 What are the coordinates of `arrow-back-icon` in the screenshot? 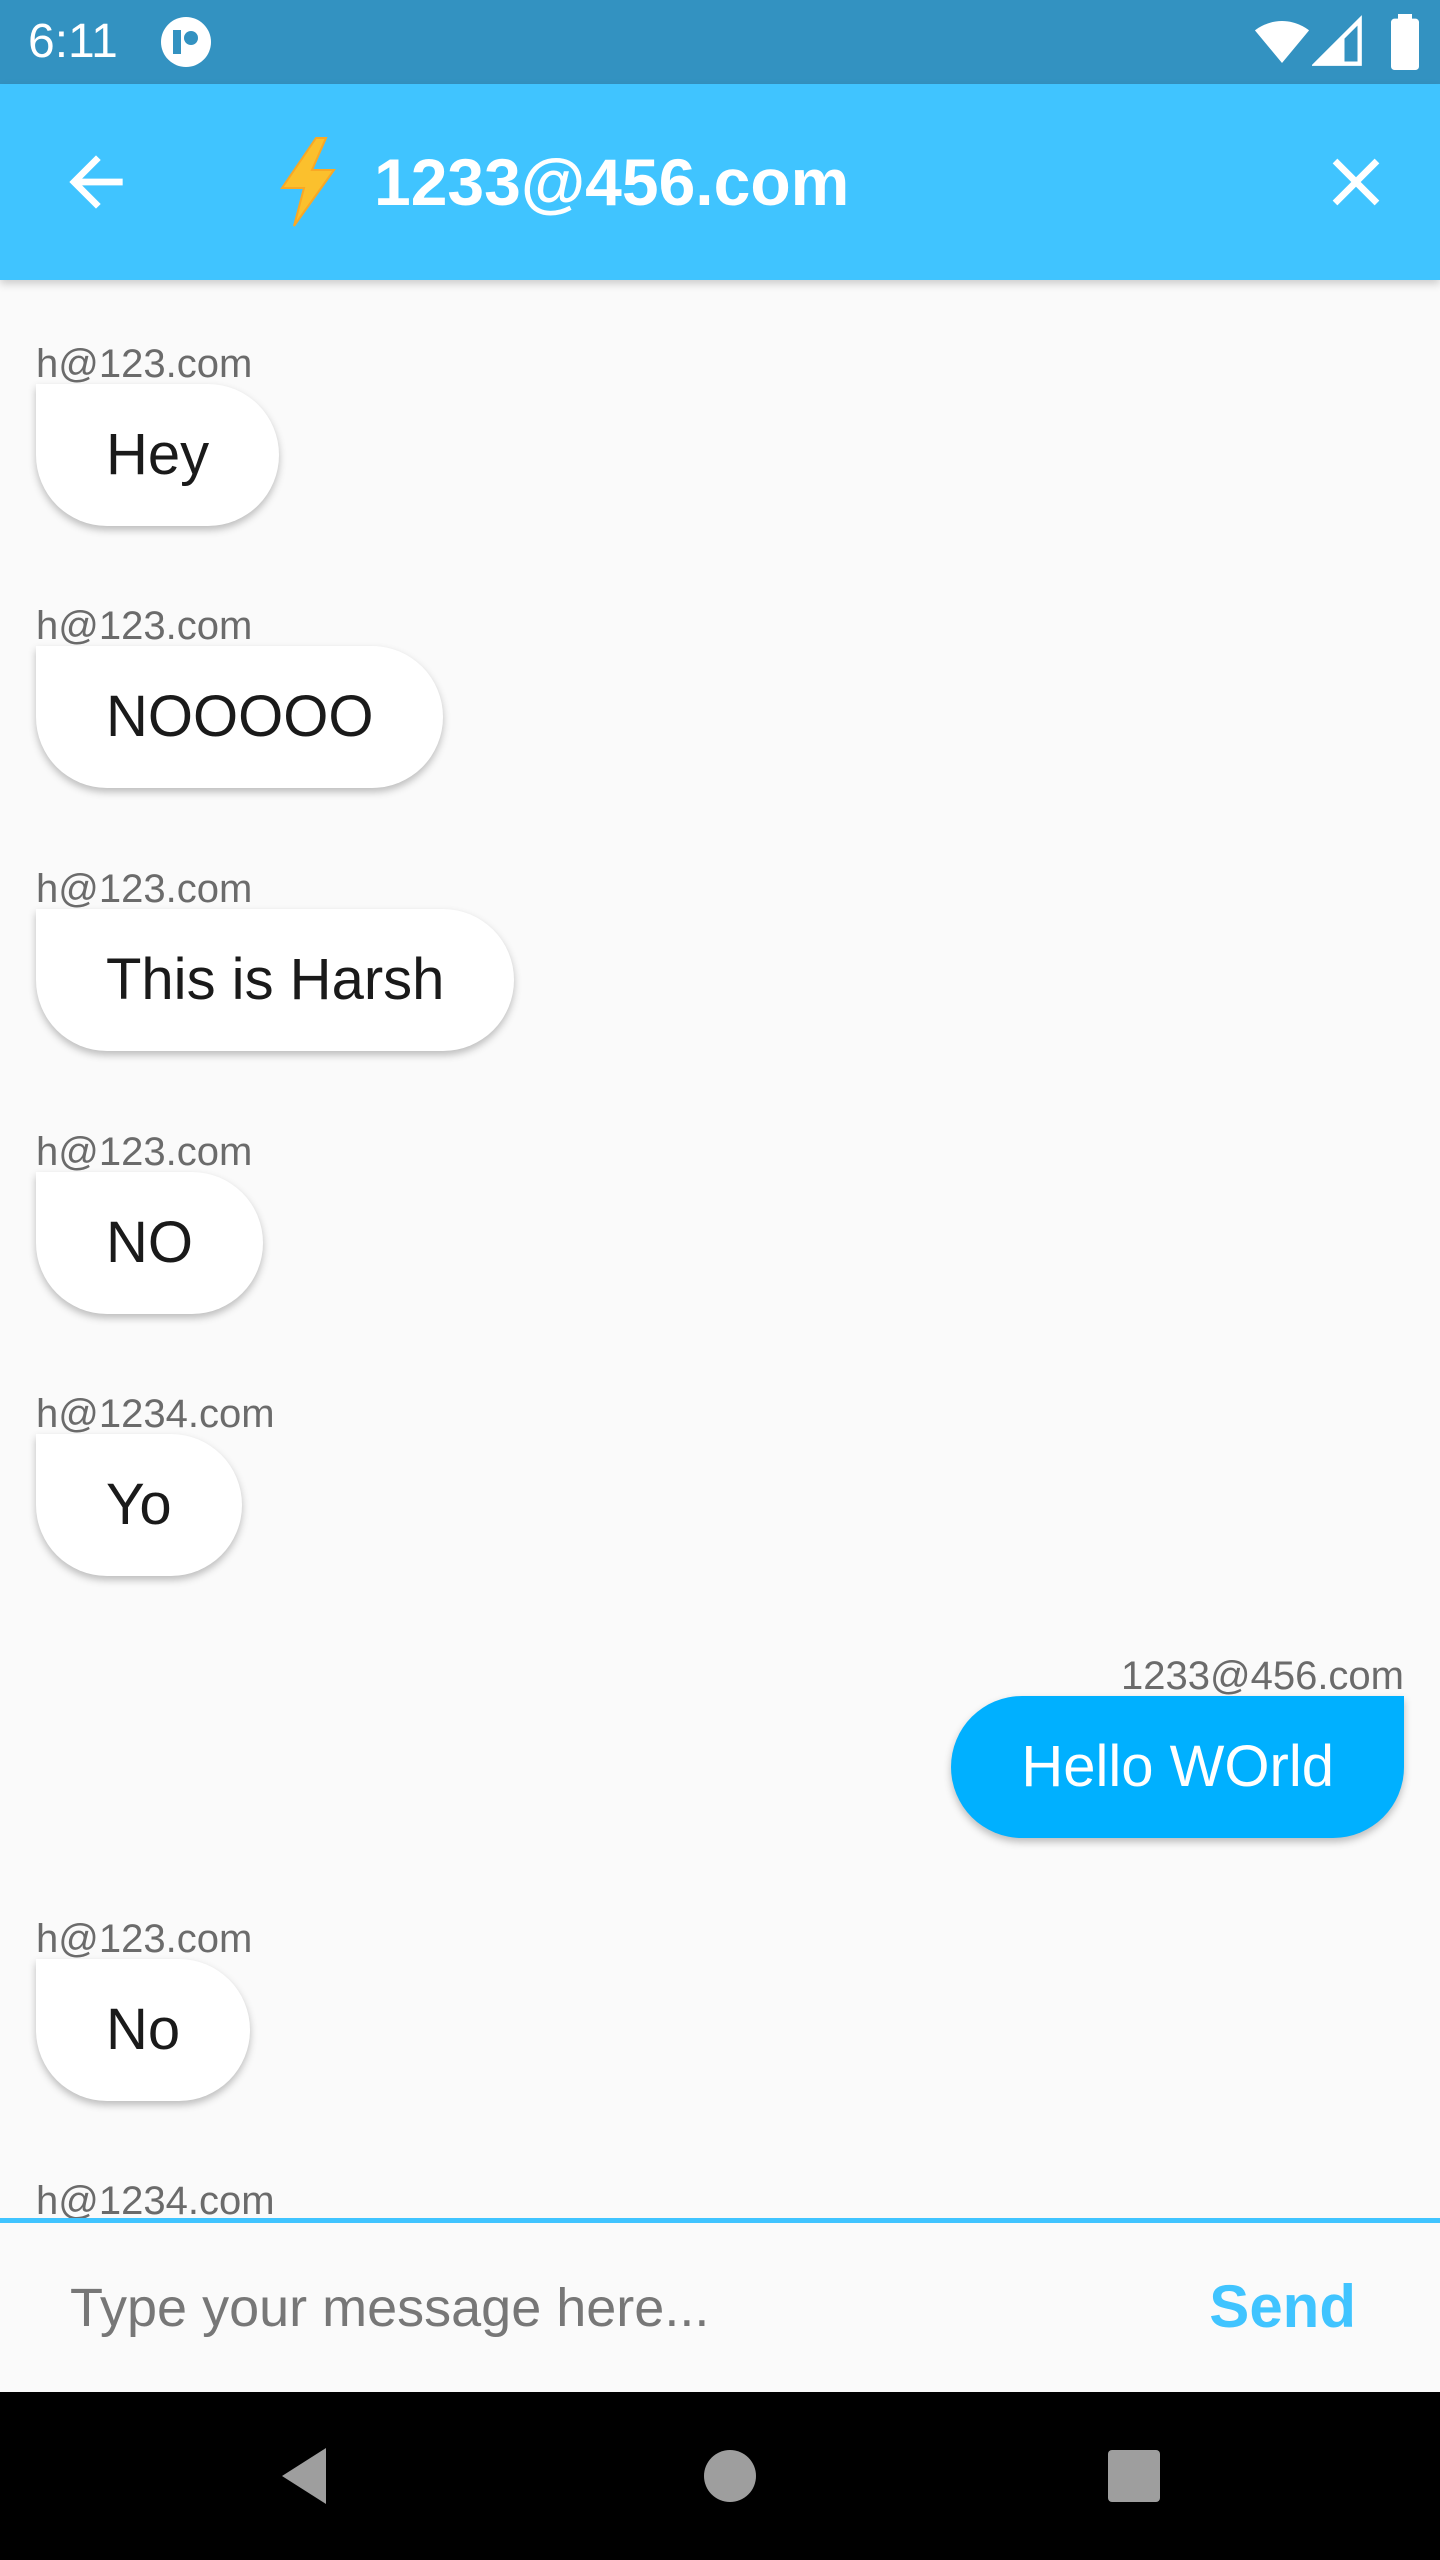 It's located at (96, 182).